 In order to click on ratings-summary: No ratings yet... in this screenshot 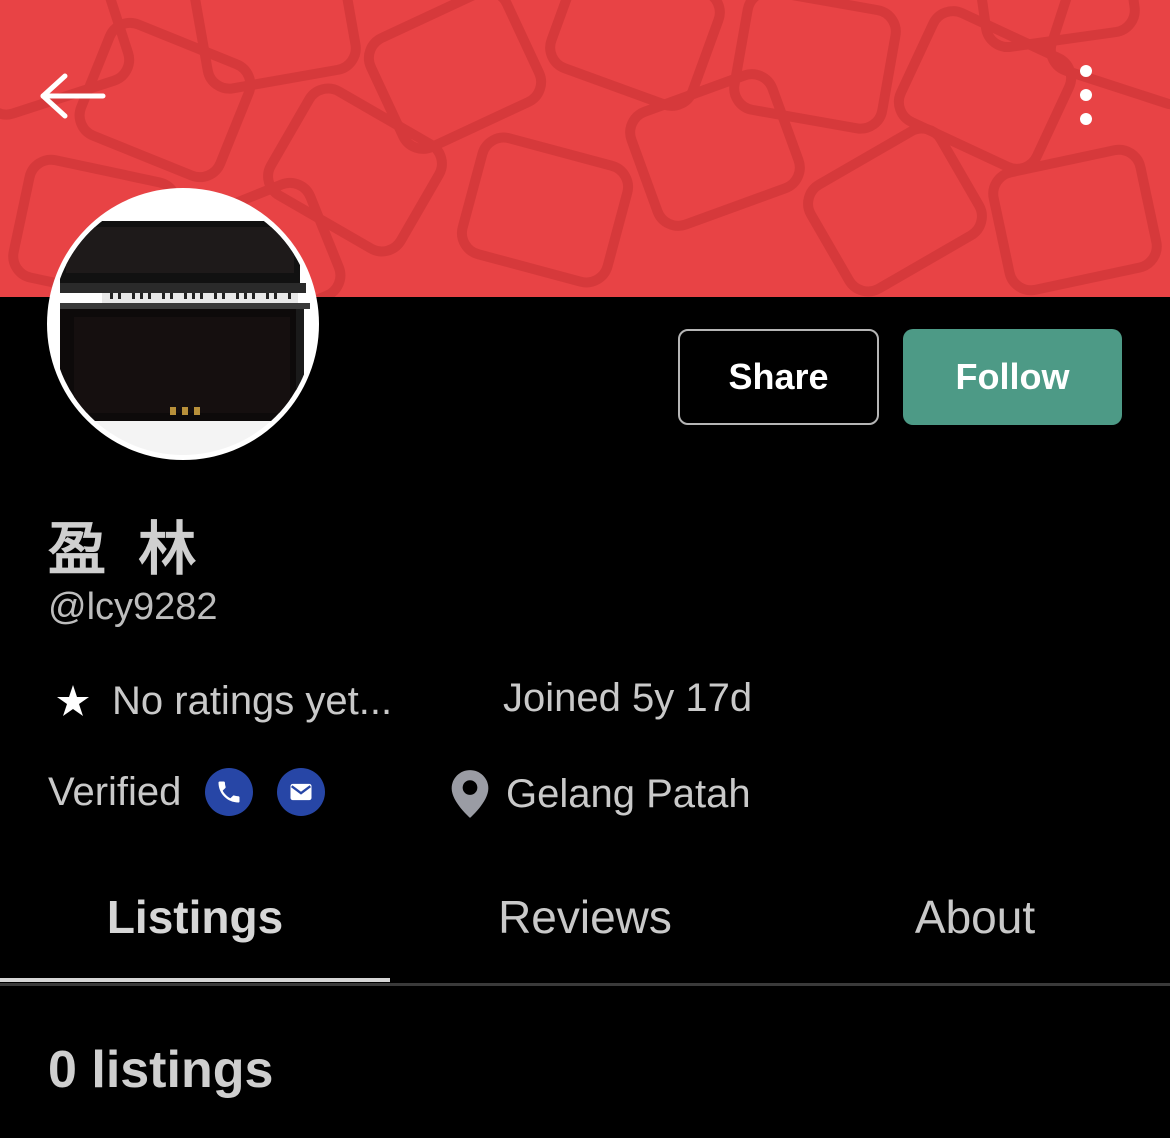, I will do `click(220, 701)`.